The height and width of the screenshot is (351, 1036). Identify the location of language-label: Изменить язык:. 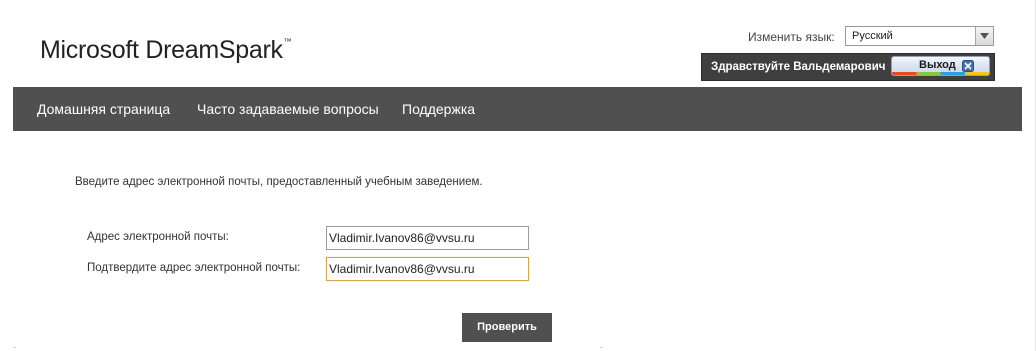
(791, 37).